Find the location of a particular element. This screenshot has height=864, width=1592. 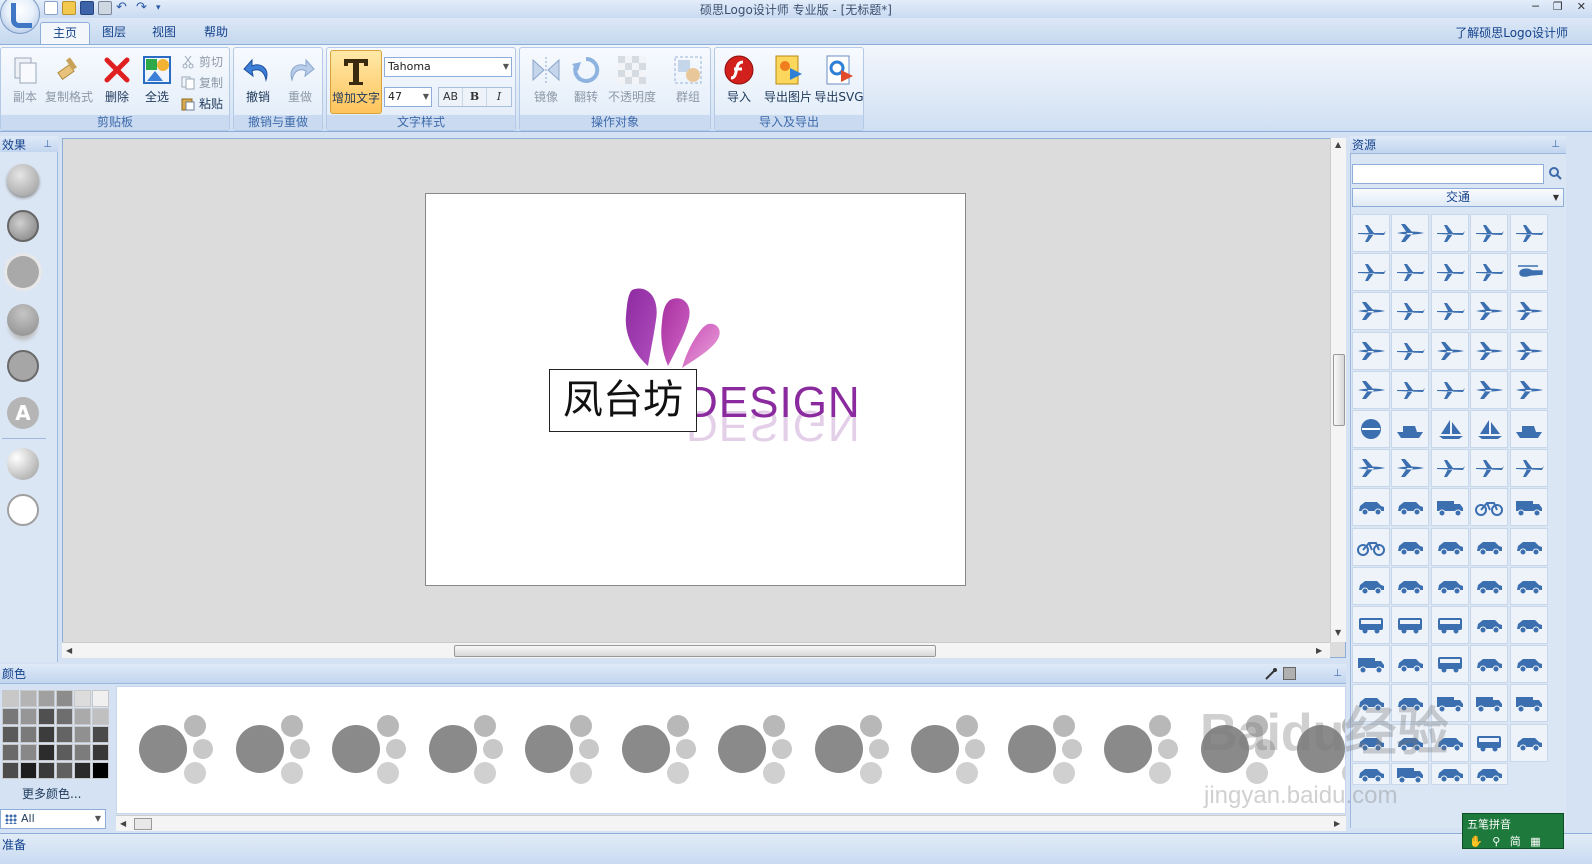

effect-none-swatch is located at coordinates (23, 510).